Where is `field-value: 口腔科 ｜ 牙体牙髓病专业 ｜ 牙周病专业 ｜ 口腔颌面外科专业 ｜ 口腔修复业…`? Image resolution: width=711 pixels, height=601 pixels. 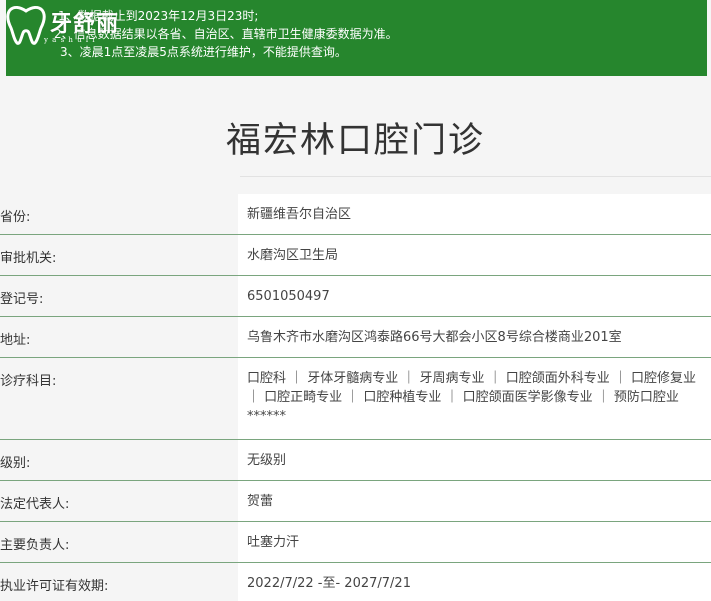
field-value: 口腔科 ｜ 牙体牙髓病专业 ｜ 牙周病专业 ｜ 口腔颌面外科专业 ｜ 口腔修复业… is located at coordinates (474, 398).